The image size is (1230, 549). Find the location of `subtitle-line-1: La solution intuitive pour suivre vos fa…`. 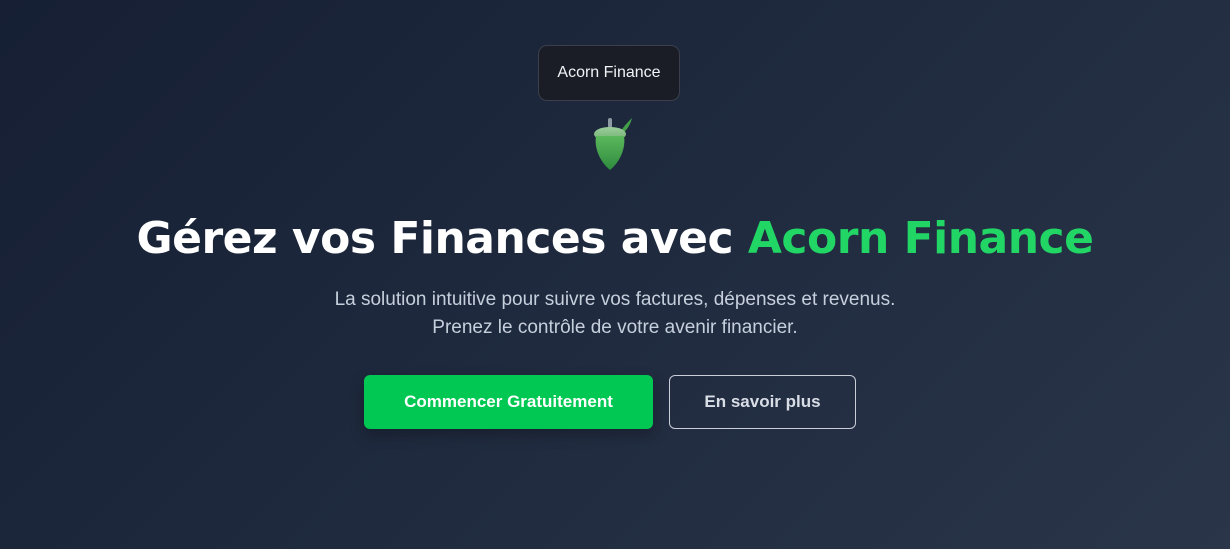

subtitle-line-1: La solution intuitive pour suivre vos fa… is located at coordinates (615, 299).